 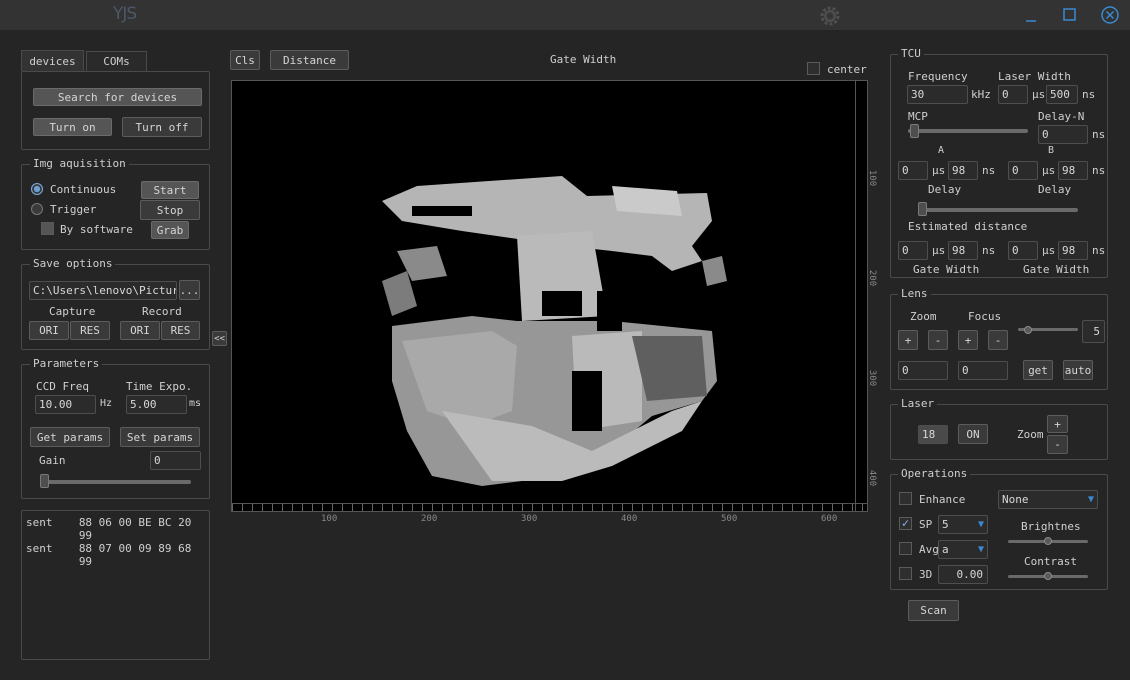 I want to click on collapse-button: <<, so click(x=219, y=338).